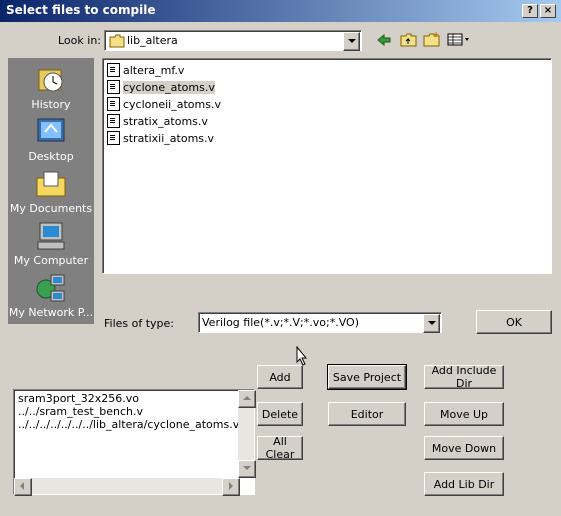 The image size is (561, 516). I want to click on window-title: Select files to compile, so click(81, 10).